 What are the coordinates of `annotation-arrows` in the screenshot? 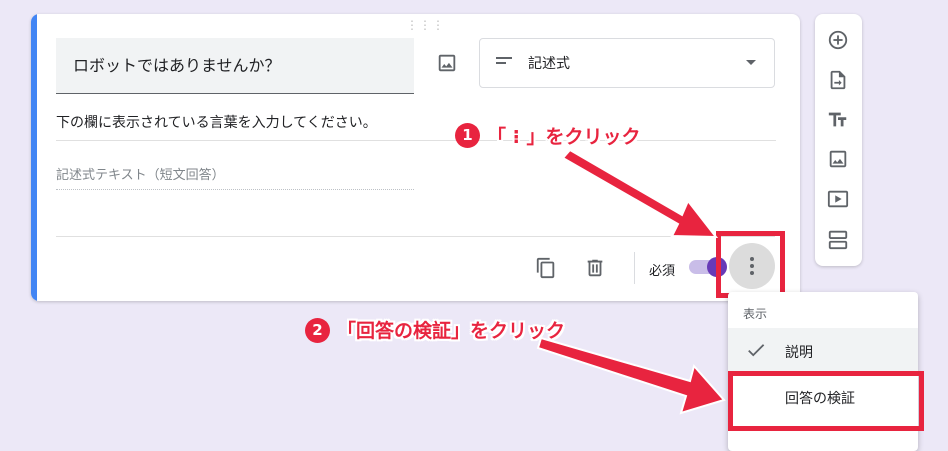 It's located at (631, 281).